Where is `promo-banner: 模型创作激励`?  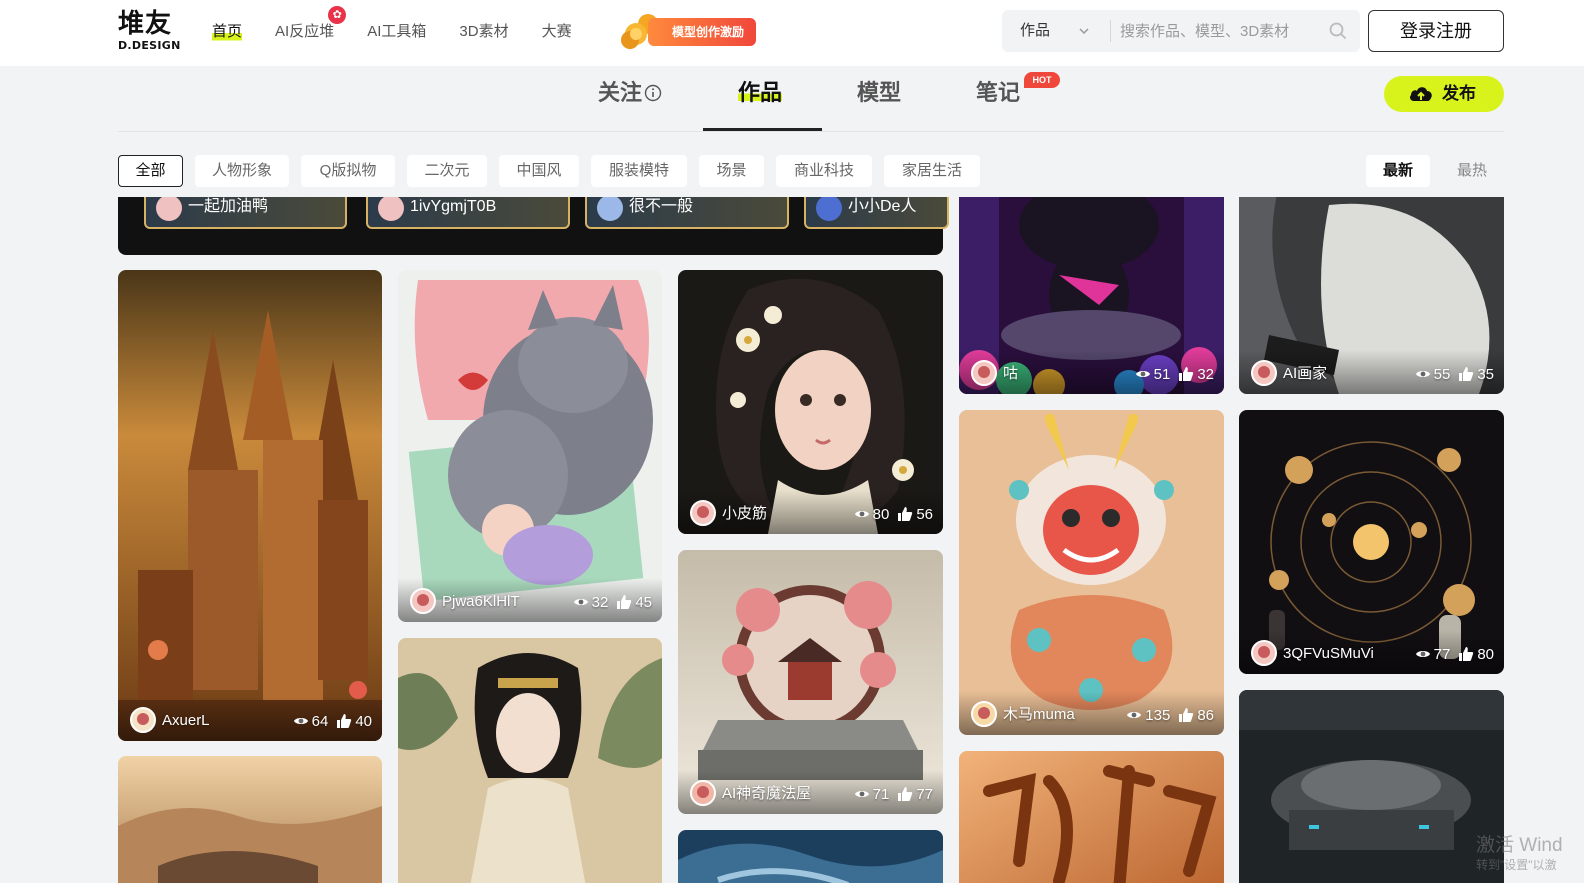
promo-banner: 模型创作激励 is located at coordinates (687, 31).